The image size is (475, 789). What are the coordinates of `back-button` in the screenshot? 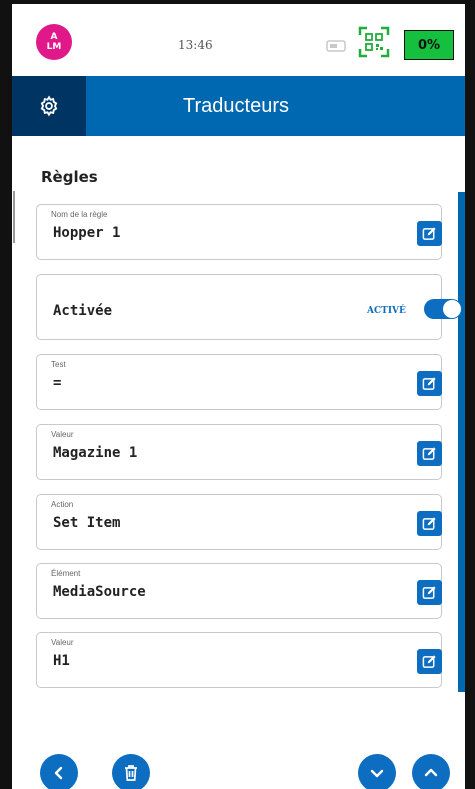 It's located at (59, 771).